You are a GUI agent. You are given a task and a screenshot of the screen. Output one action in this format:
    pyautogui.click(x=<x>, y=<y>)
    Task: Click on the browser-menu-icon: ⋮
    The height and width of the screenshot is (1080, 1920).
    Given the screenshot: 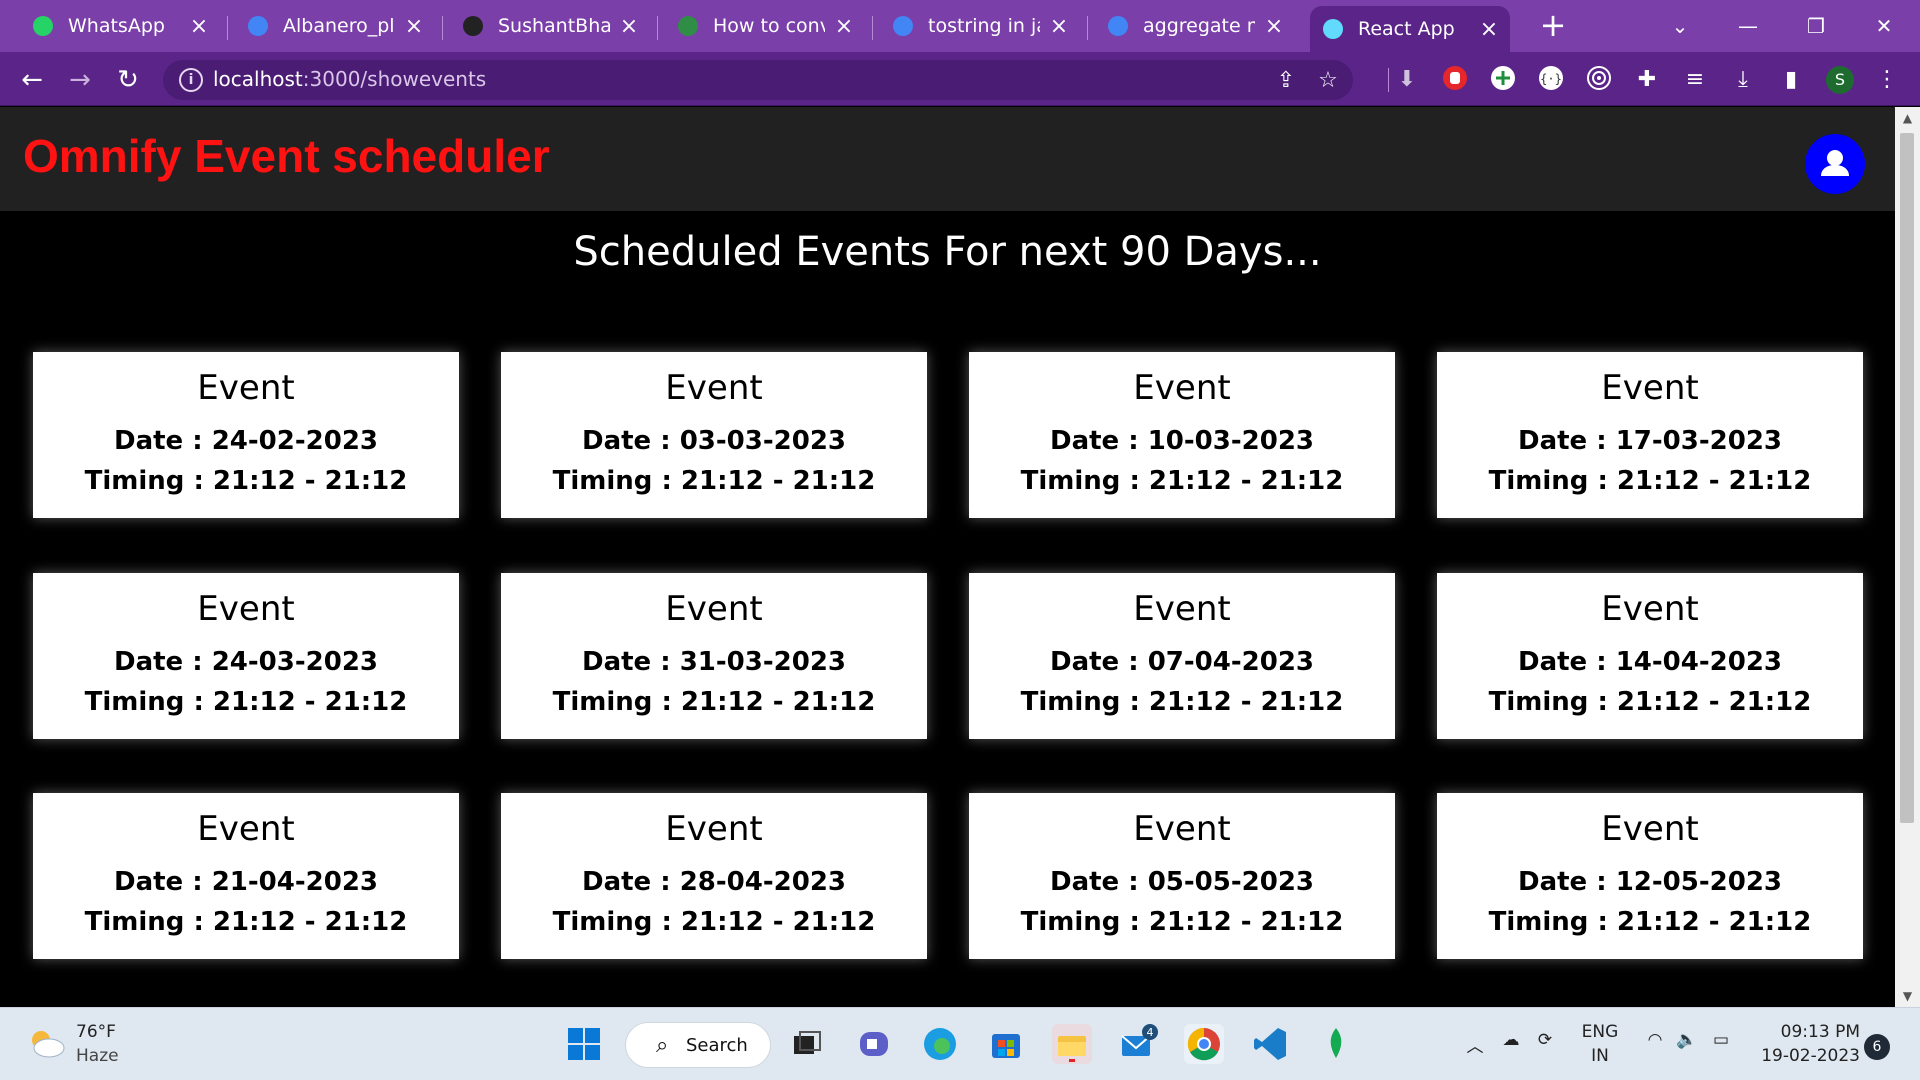 What is the action you would take?
    pyautogui.click(x=1887, y=80)
    